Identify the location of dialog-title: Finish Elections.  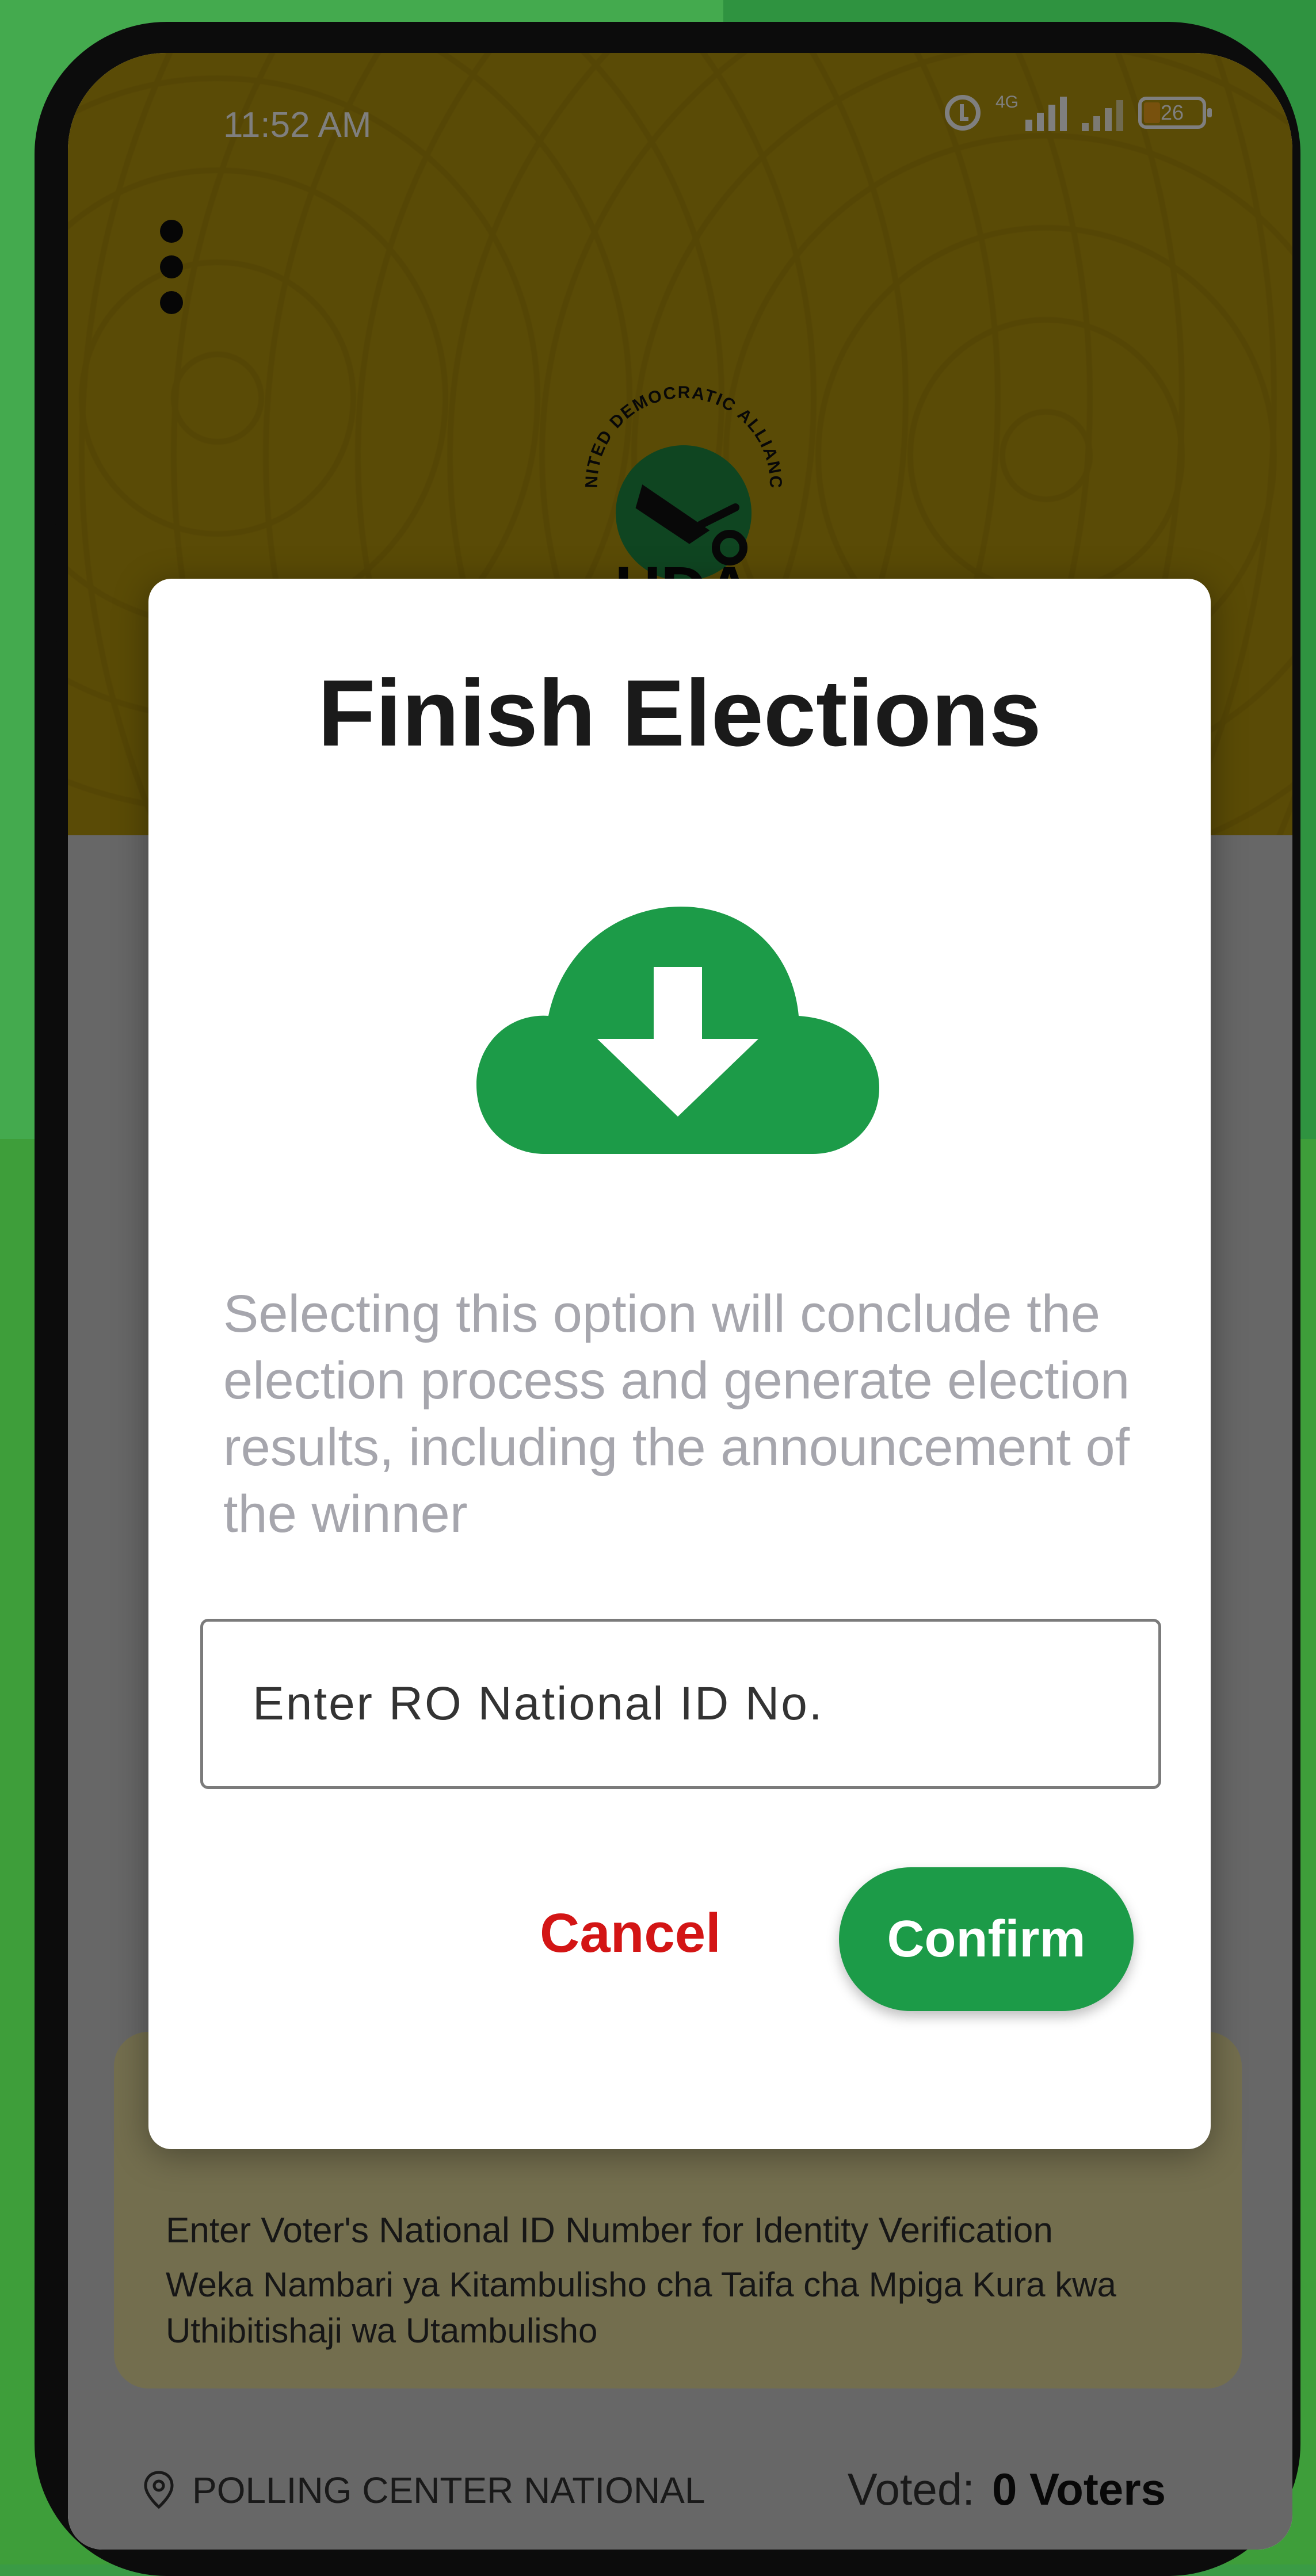
(680, 713).